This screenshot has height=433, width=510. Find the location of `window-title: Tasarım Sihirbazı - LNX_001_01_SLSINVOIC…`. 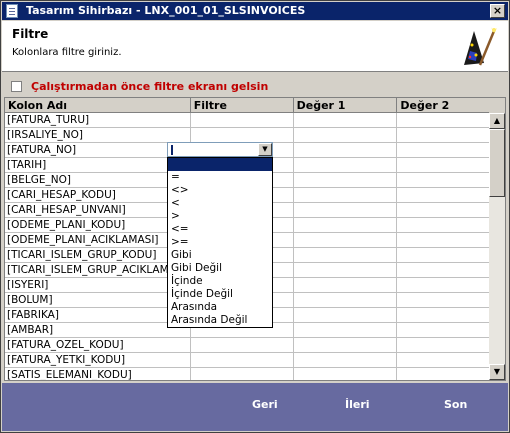

window-title: Tasarım Sihirbazı - LNX_001_01_SLSINVOIC… is located at coordinates (166, 10).